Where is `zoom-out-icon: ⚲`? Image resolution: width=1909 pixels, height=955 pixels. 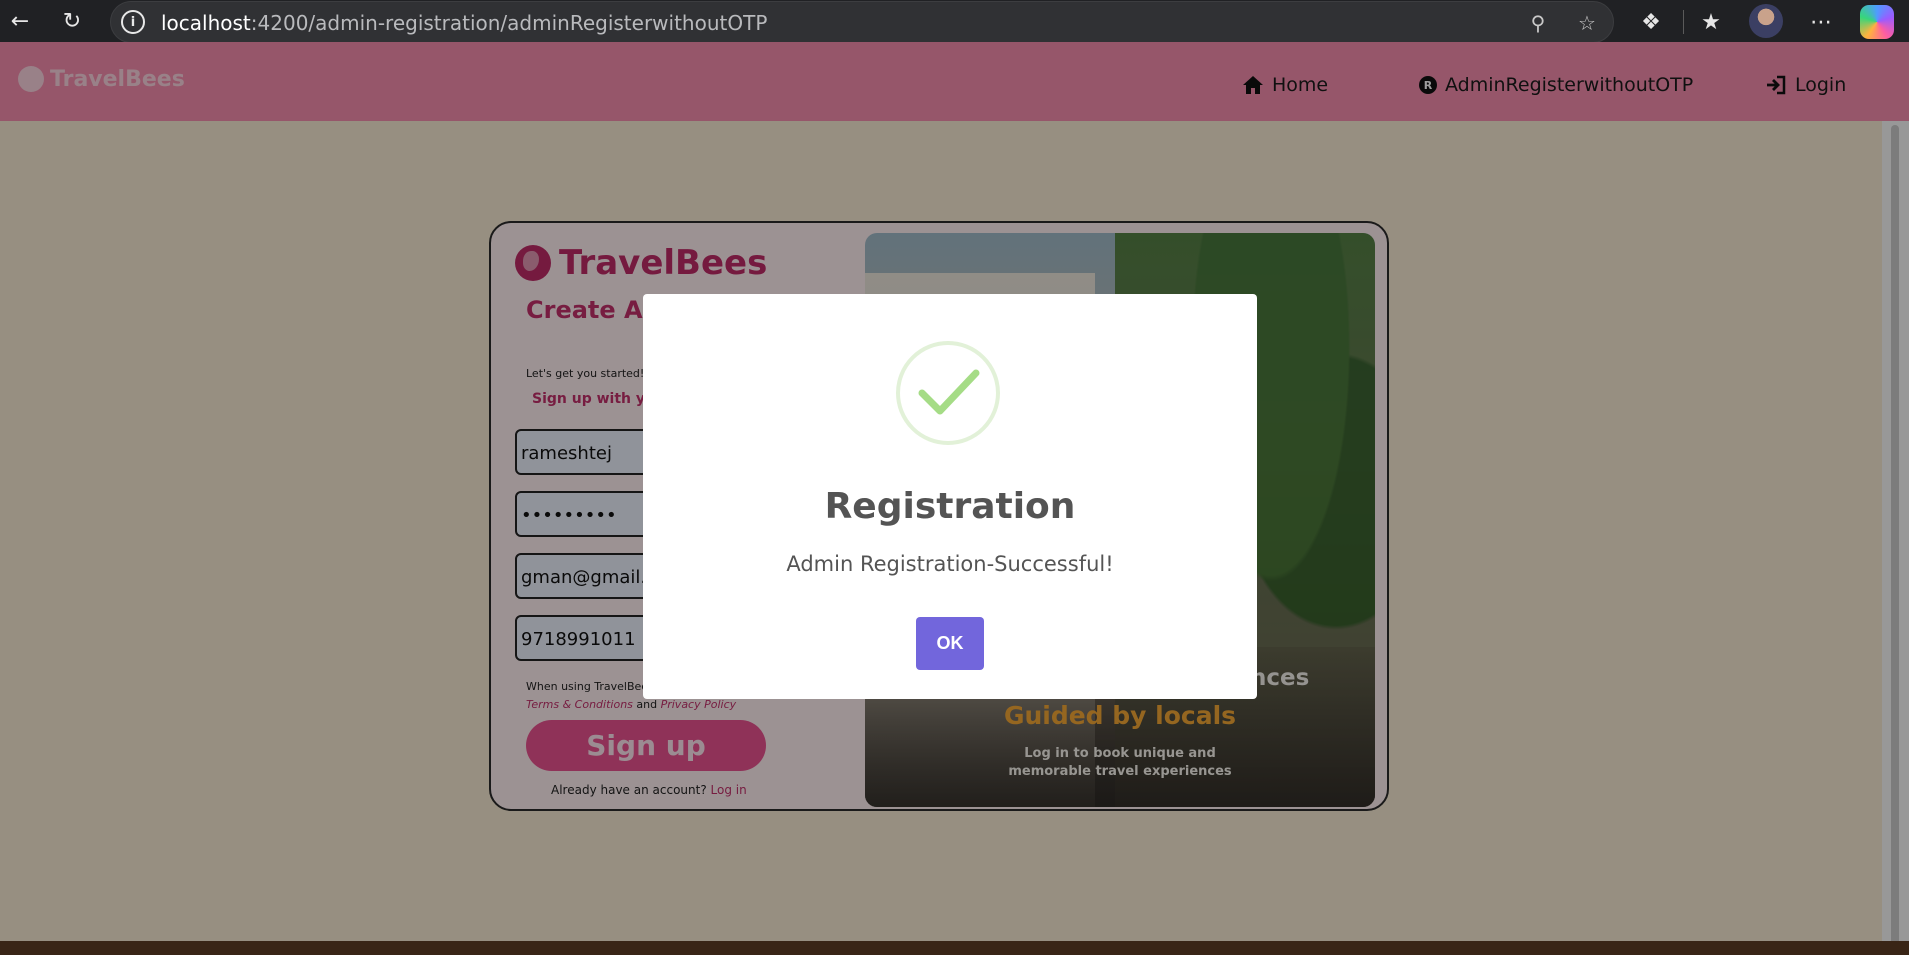
zoom-out-icon: ⚲ is located at coordinates (1538, 23).